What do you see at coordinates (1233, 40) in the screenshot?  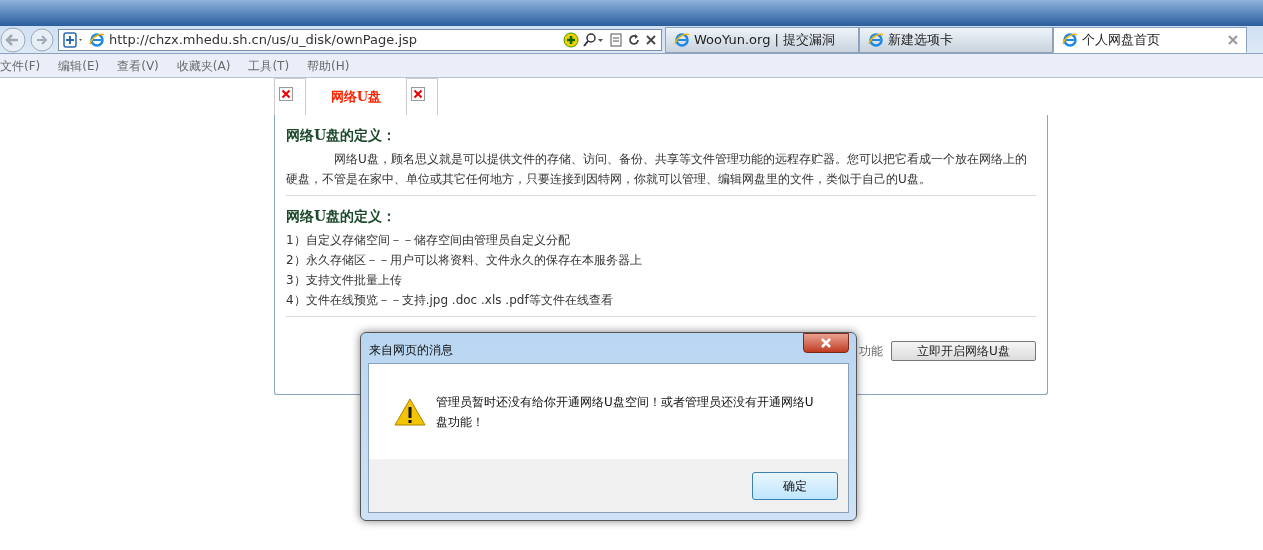 I see `close-tab-icon` at bounding box center [1233, 40].